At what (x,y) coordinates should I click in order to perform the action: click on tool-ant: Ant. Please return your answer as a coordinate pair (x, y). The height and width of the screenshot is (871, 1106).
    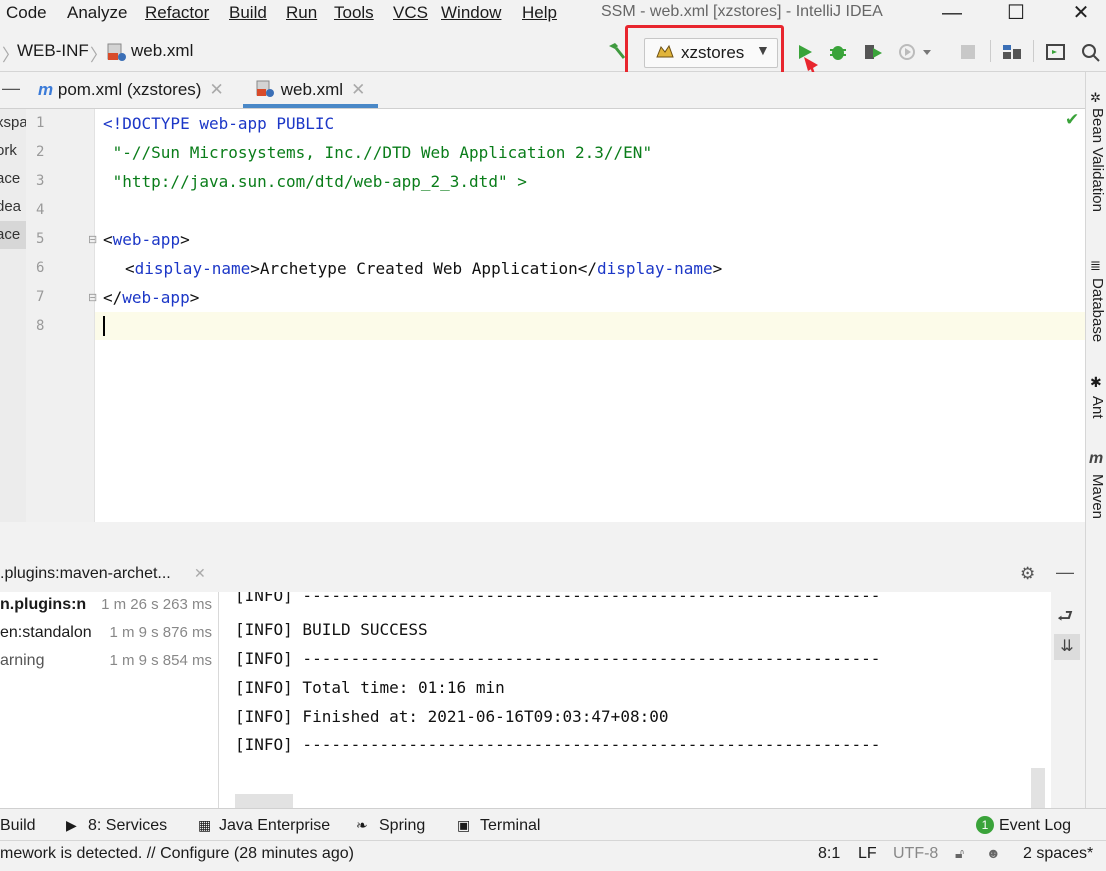
    Looking at the image, I should click on (1097, 407).